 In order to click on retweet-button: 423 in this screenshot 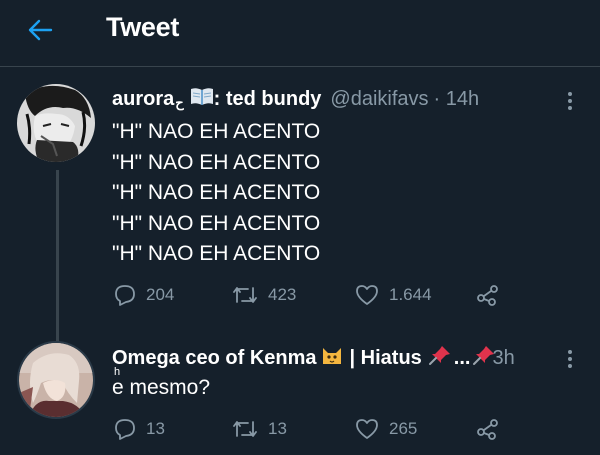, I will do `click(264, 295)`.